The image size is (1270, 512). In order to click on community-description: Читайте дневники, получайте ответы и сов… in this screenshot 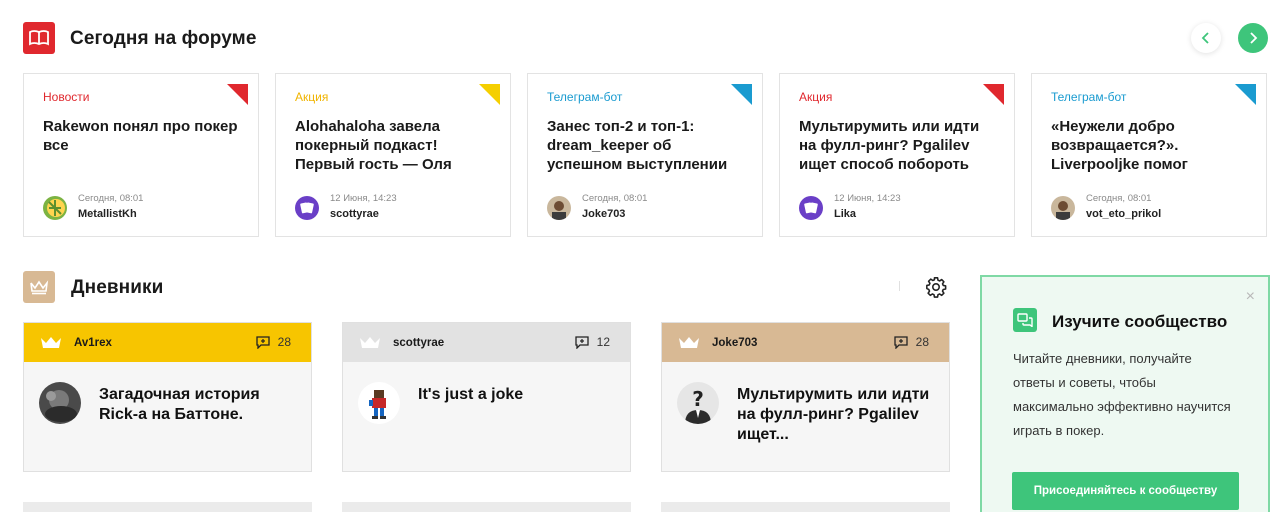, I will do `click(1122, 394)`.